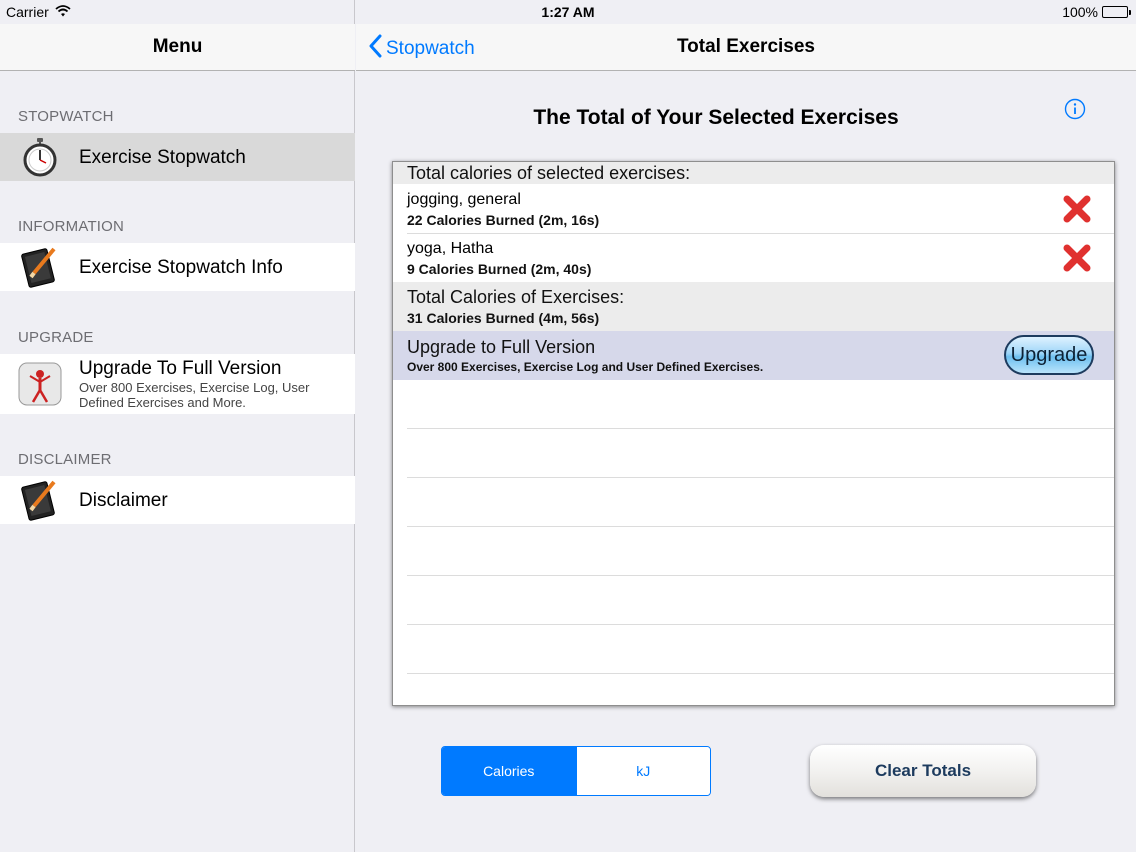 The height and width of the screenshot is (852, 1136). What do you see at coordinates (40, 384) in the screenshot?
I see `app-icon` at bounding box center [40, 384].